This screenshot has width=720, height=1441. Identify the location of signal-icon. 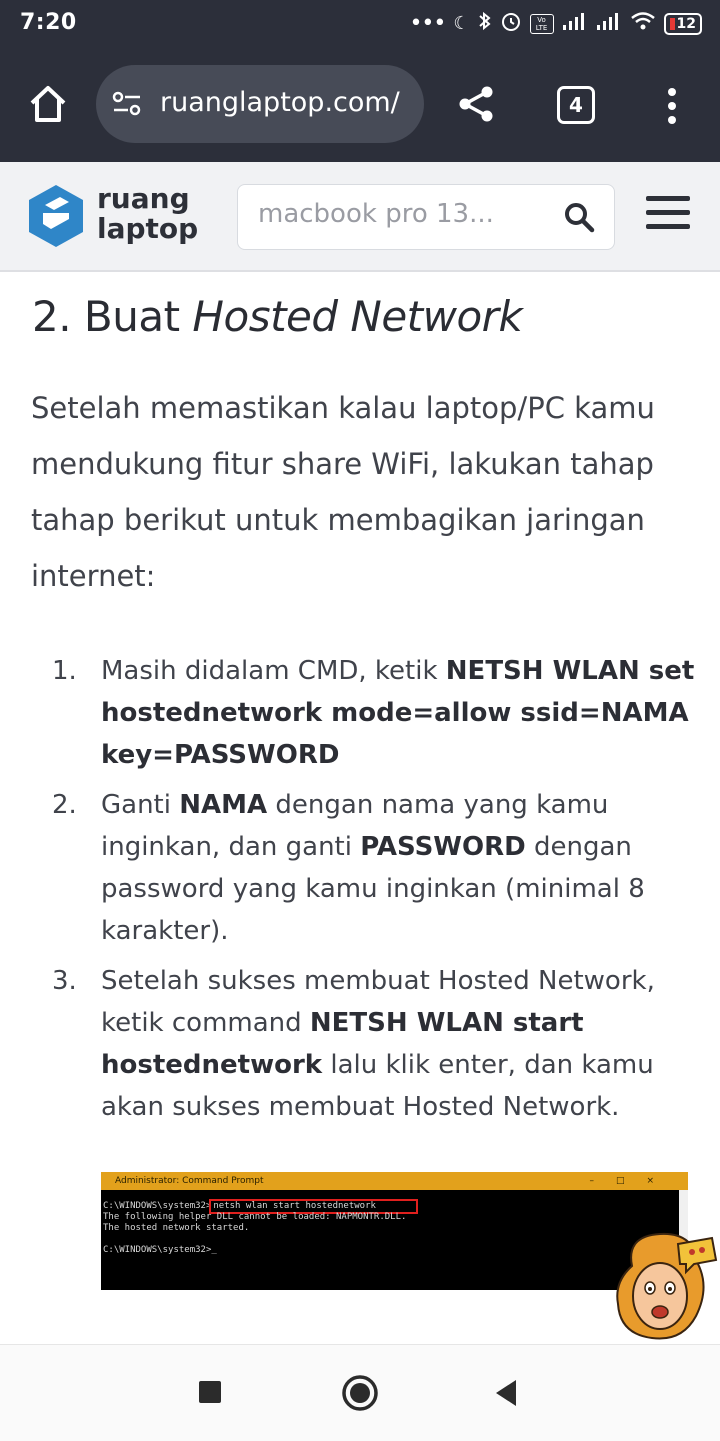
(575, 23).